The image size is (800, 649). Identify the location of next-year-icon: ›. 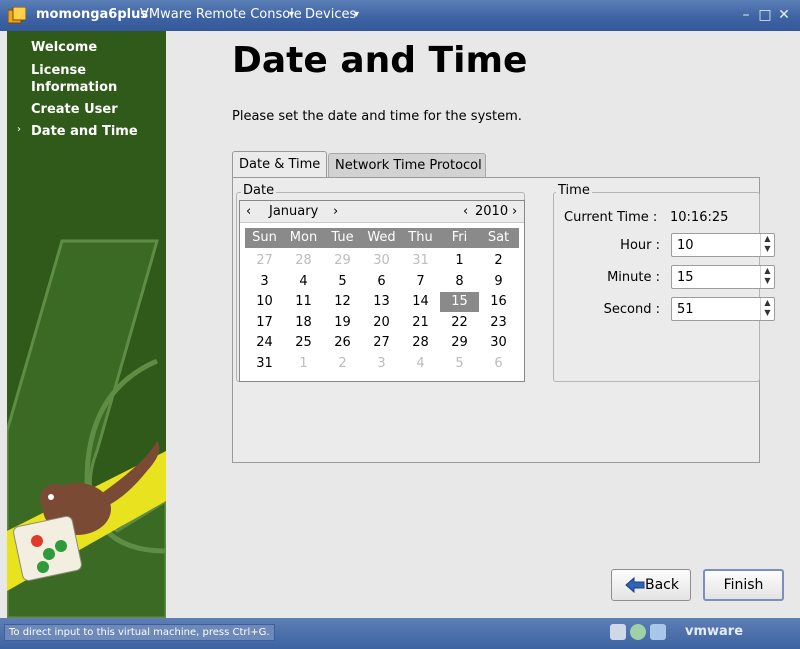
(514, 211).